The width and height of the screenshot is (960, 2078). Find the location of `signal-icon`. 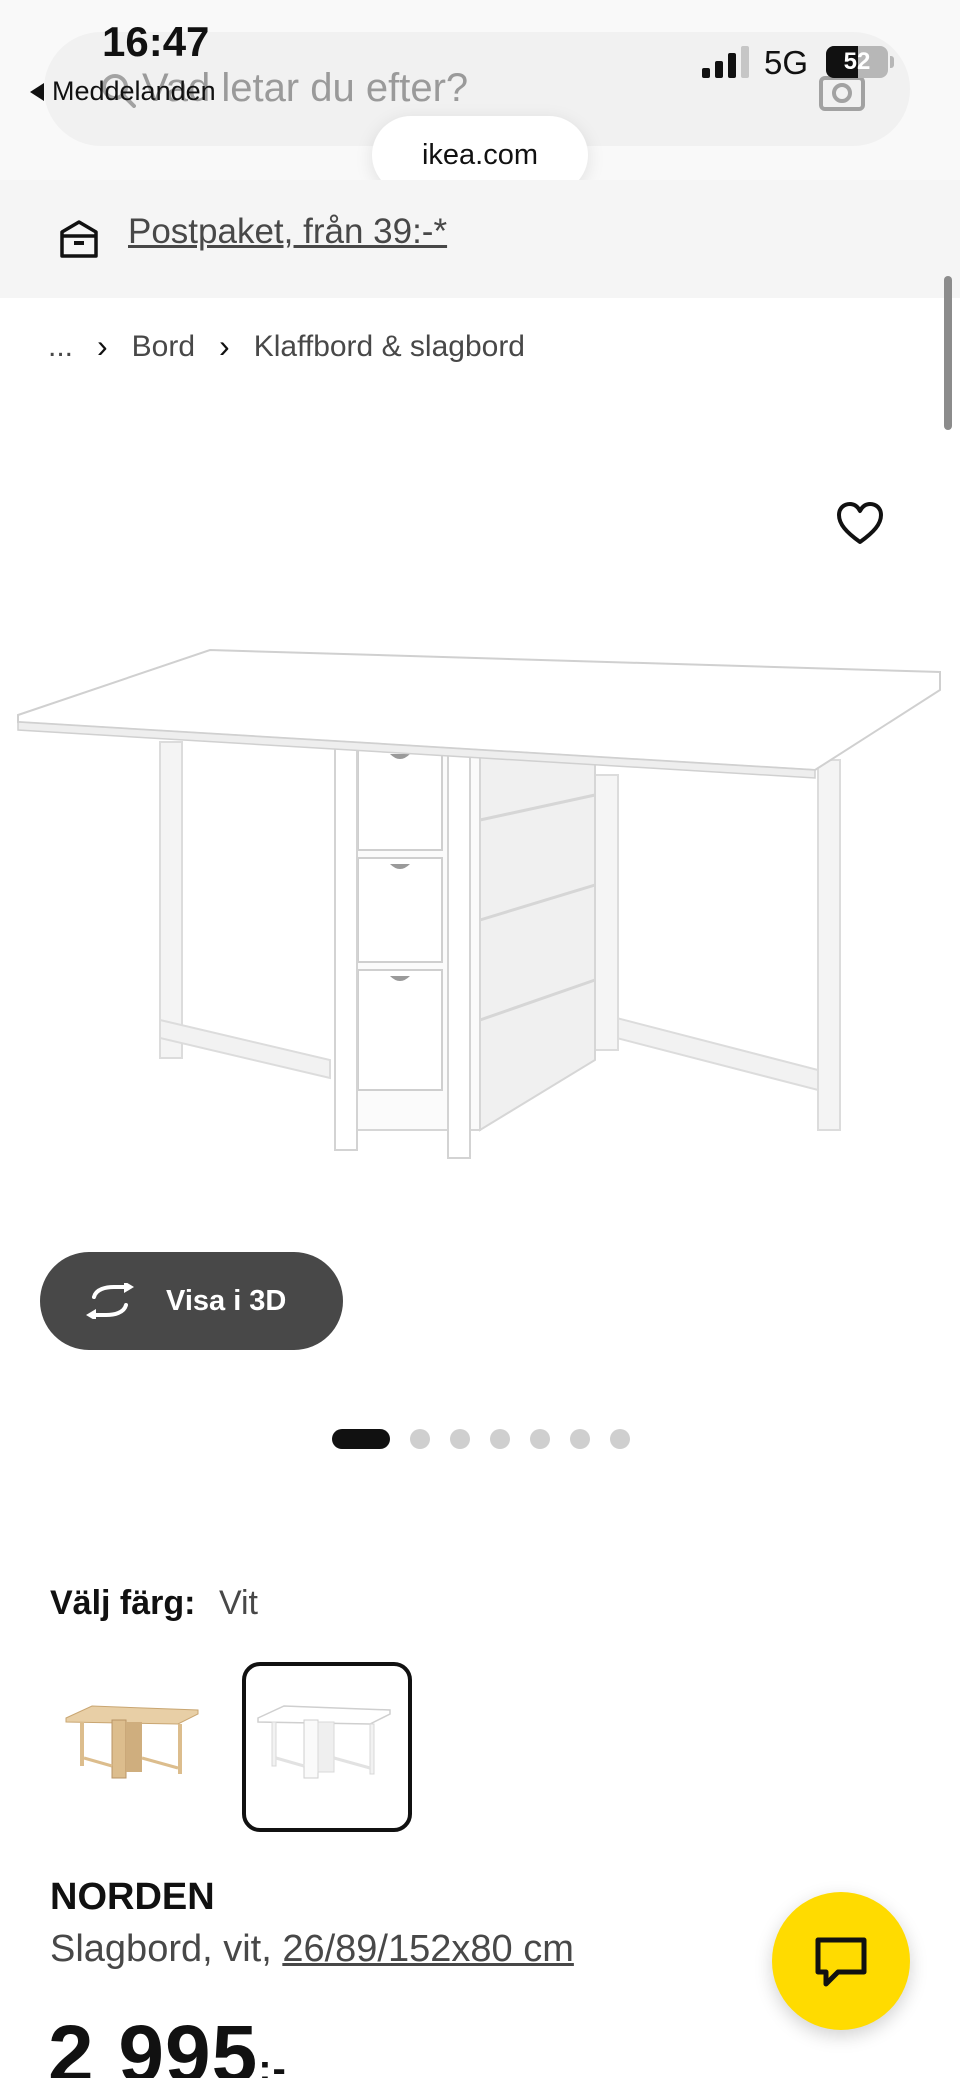

signal-icon is located at coordinates (725, 62).